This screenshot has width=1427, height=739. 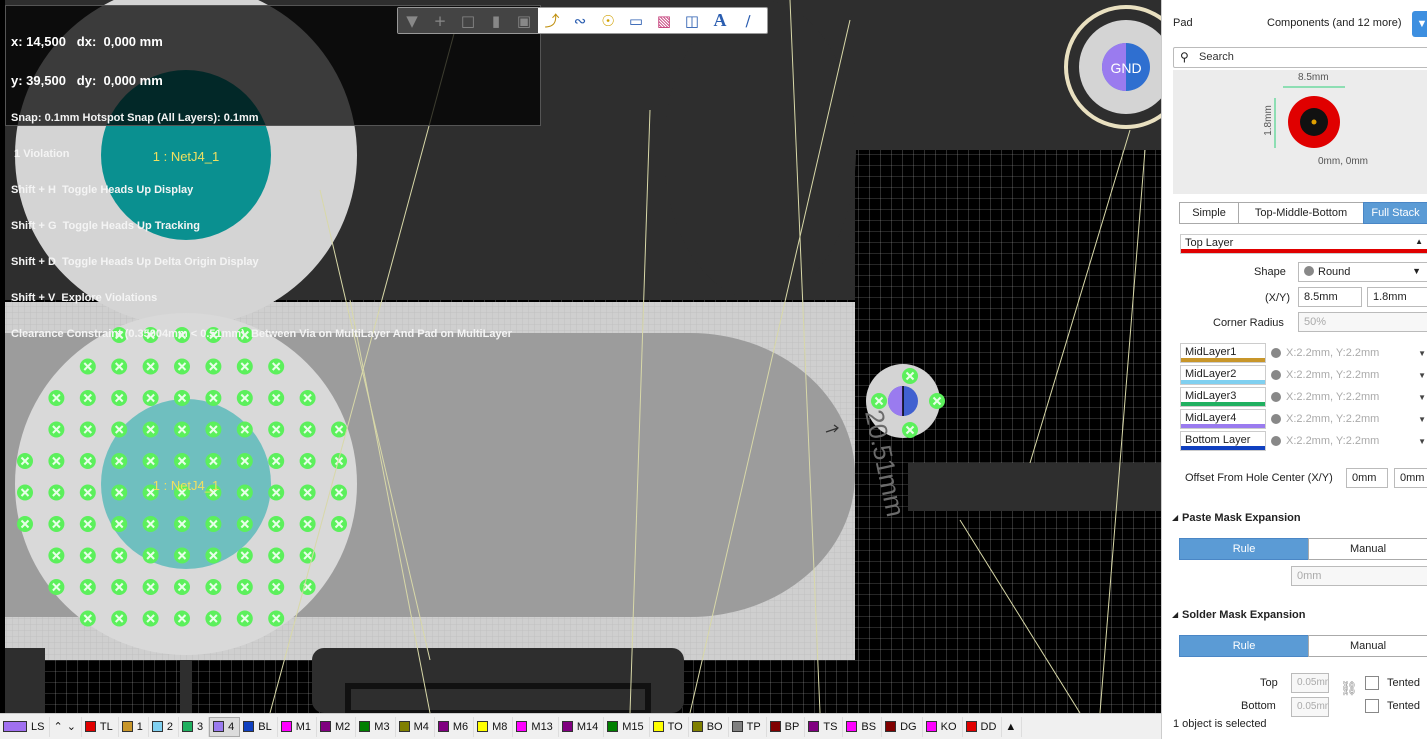 I want to click on layer-tab-m8: M8, so click(x=494, y=726).